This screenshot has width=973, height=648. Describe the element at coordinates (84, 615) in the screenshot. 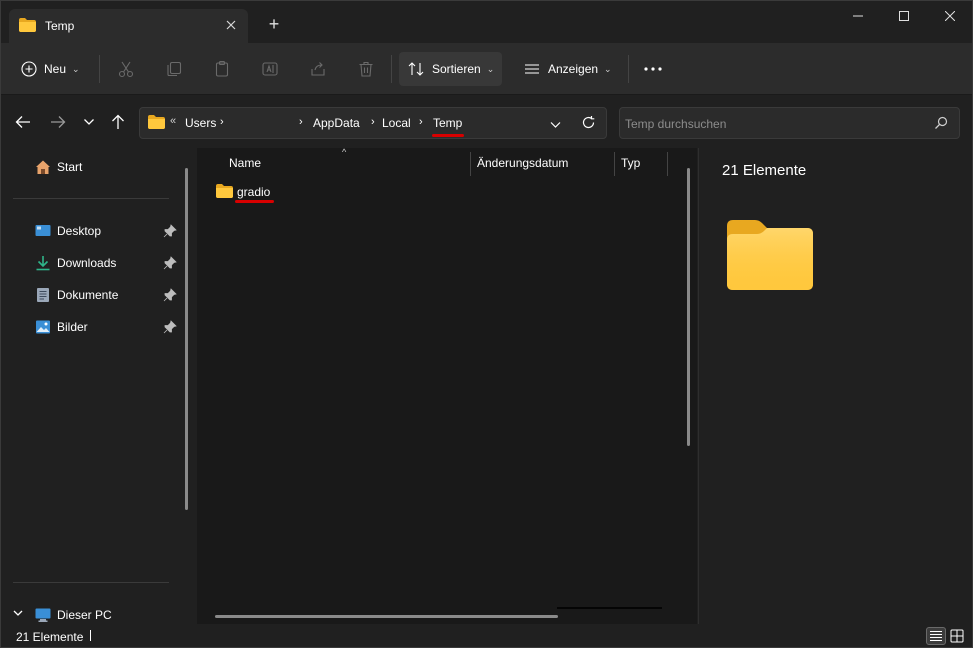

I see `sidebar-item-label: Dieser PC` at that location.